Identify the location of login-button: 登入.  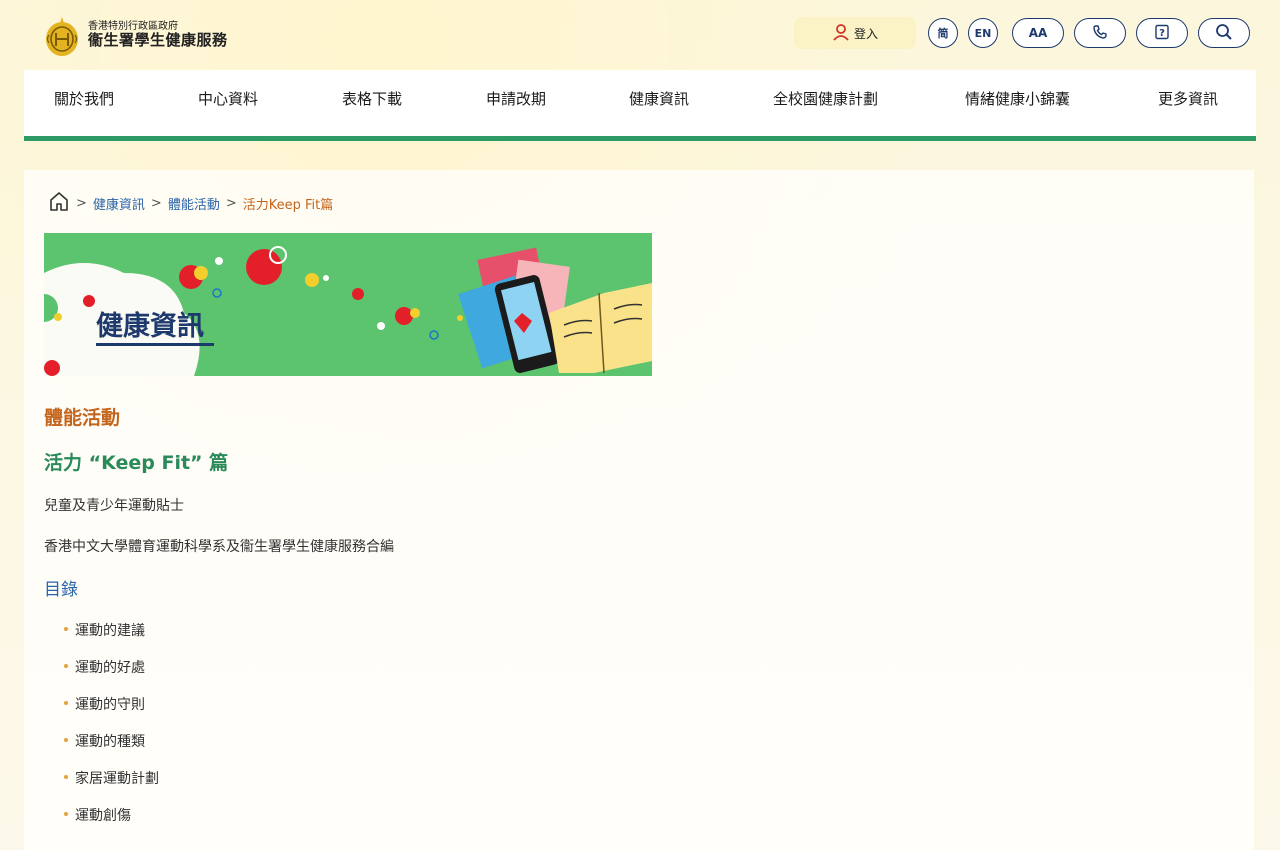
(855, 33).